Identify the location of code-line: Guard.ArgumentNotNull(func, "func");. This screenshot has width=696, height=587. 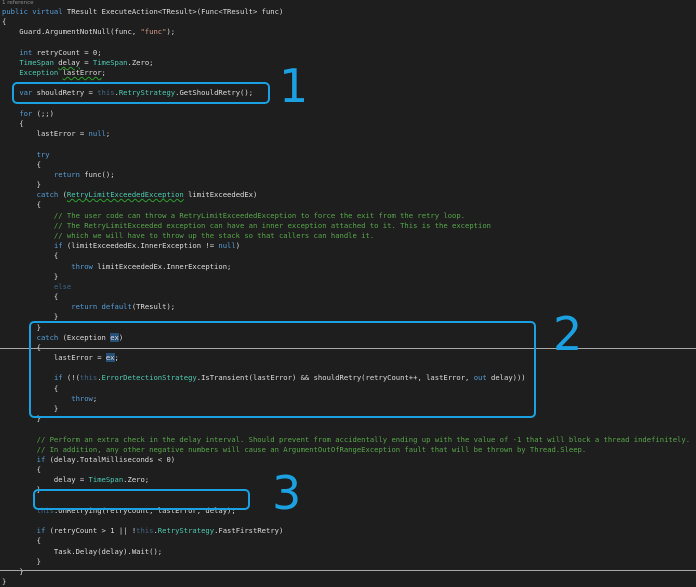
(88, 32).